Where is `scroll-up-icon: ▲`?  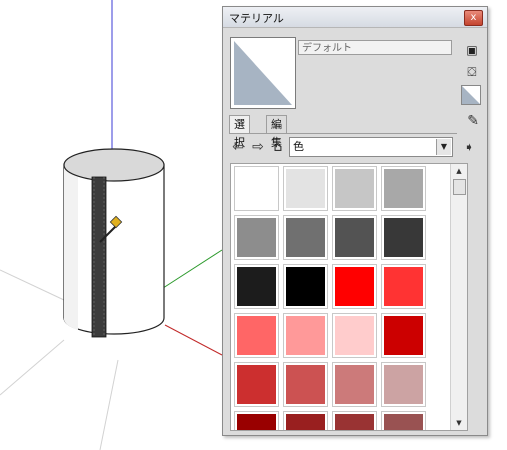
scroll-up-icon: ▲ is located at coordinates (459, 171).